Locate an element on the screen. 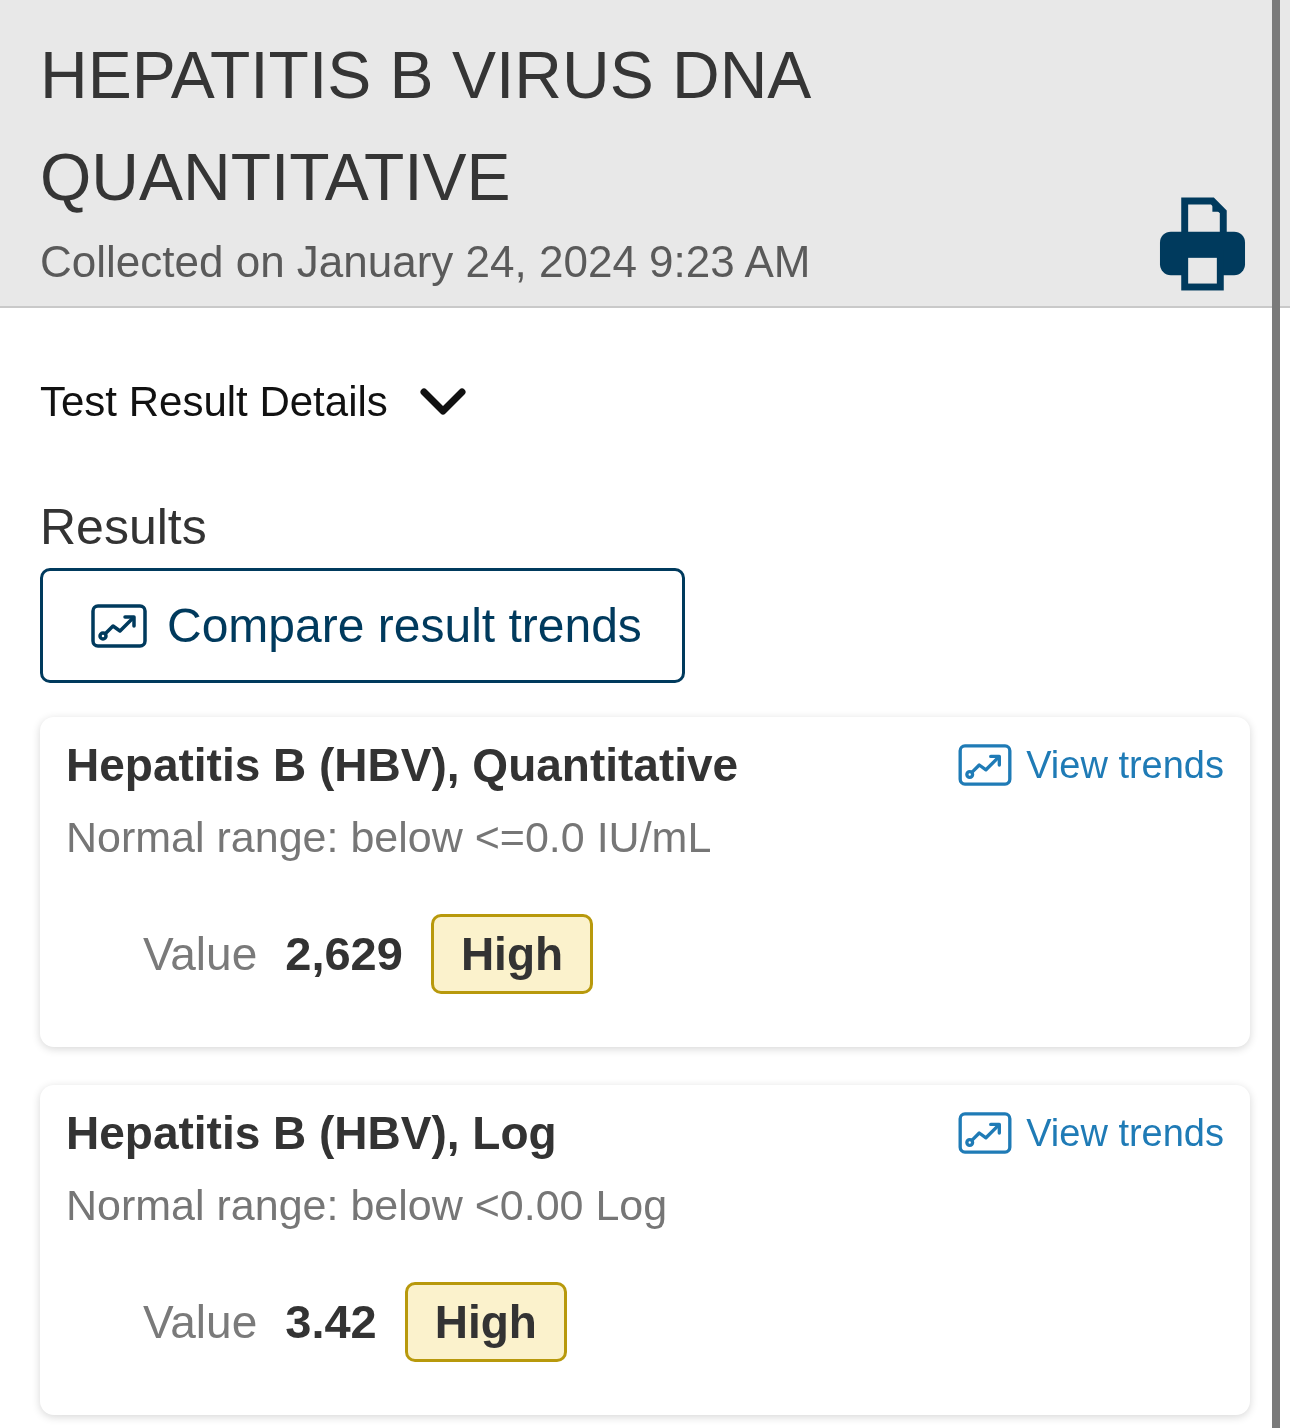 This screenshot has width=1290, height=1428. results-heading: Results is located at coordinates (124, 527).